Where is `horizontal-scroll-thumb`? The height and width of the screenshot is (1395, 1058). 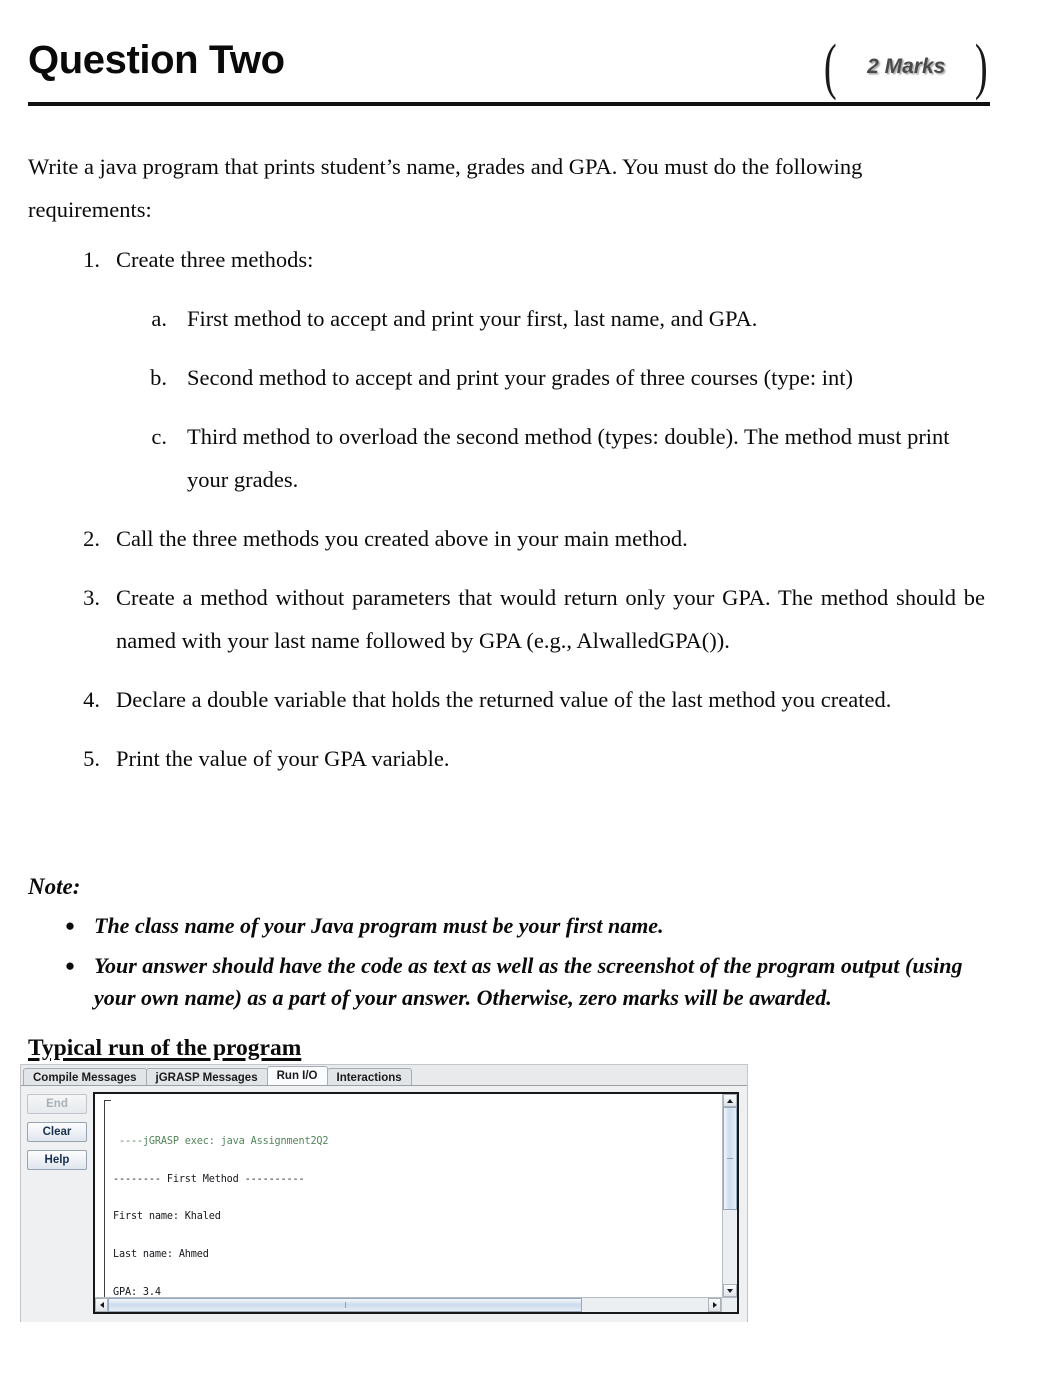
horizontal-scroll-thumb is located at coordinates (345, 1305).